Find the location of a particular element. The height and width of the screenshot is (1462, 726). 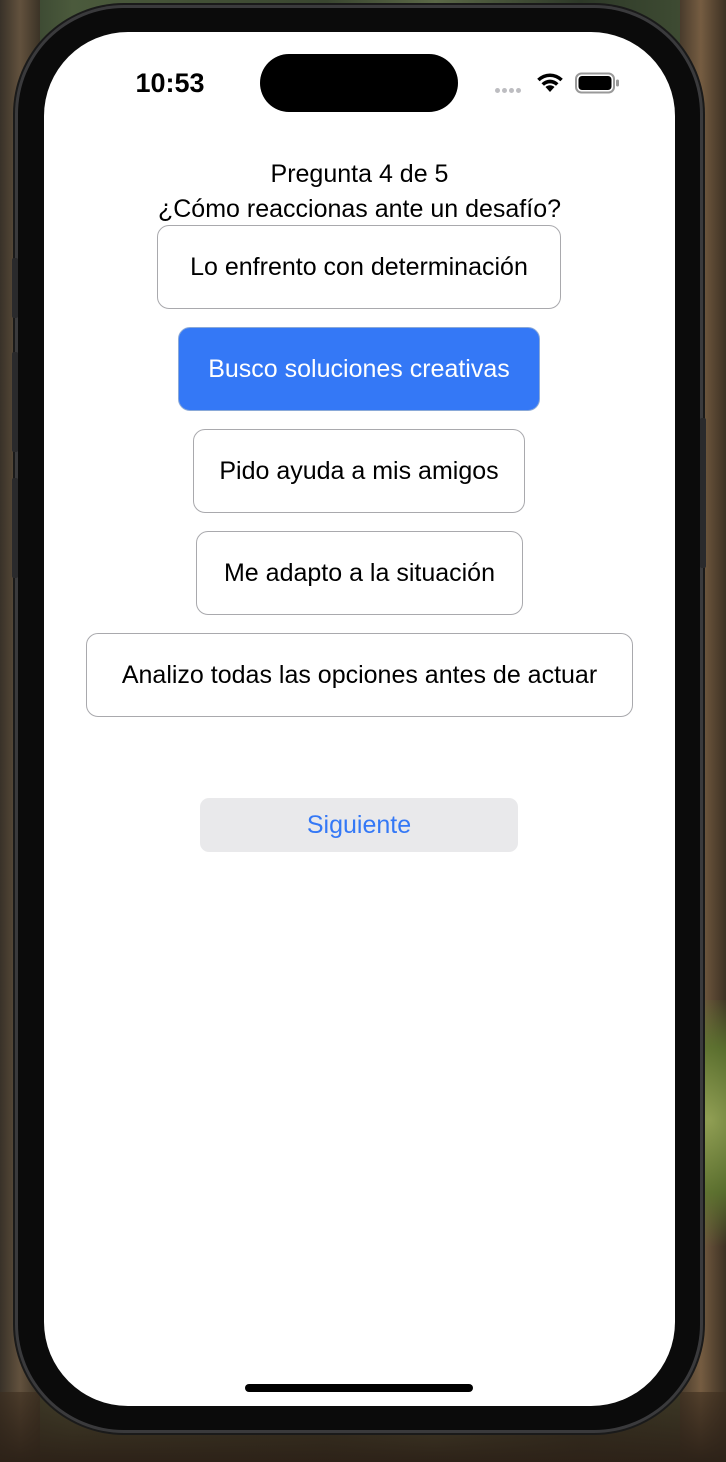

answer-option-1: Lo enfrento con determinación is located at coordinates (359, 267).